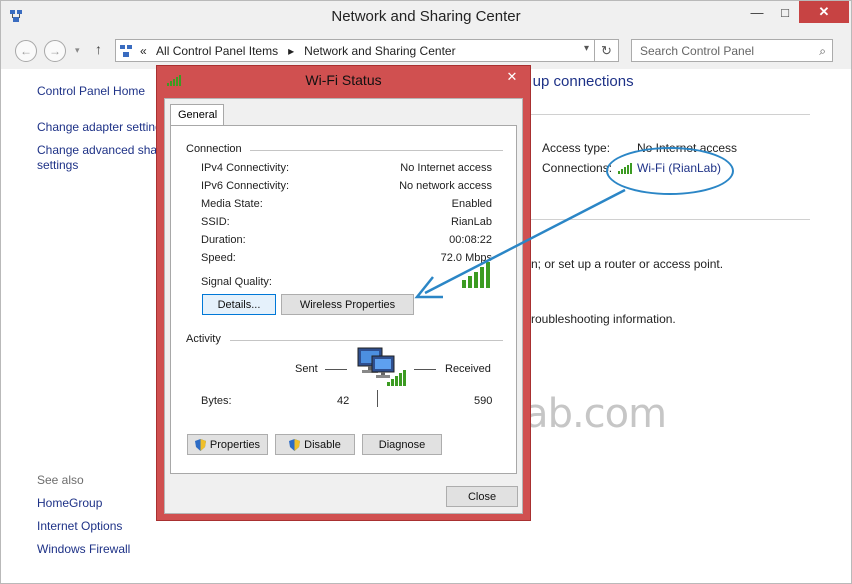 This screenshot has height=584, width=852. I want to click on sidebar-homegroup: HomeGroup, so click(69, 503).